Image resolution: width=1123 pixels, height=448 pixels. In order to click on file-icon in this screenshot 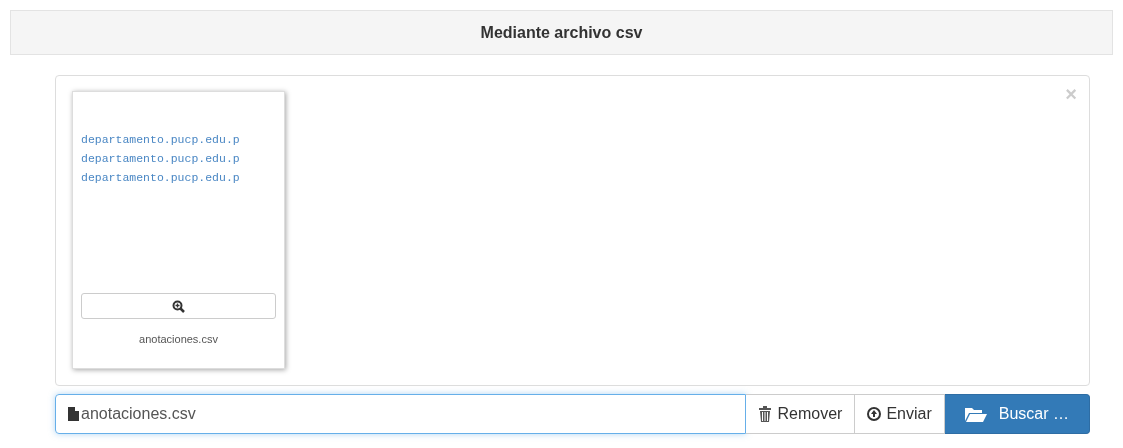, I will do `click(73, 414)`.